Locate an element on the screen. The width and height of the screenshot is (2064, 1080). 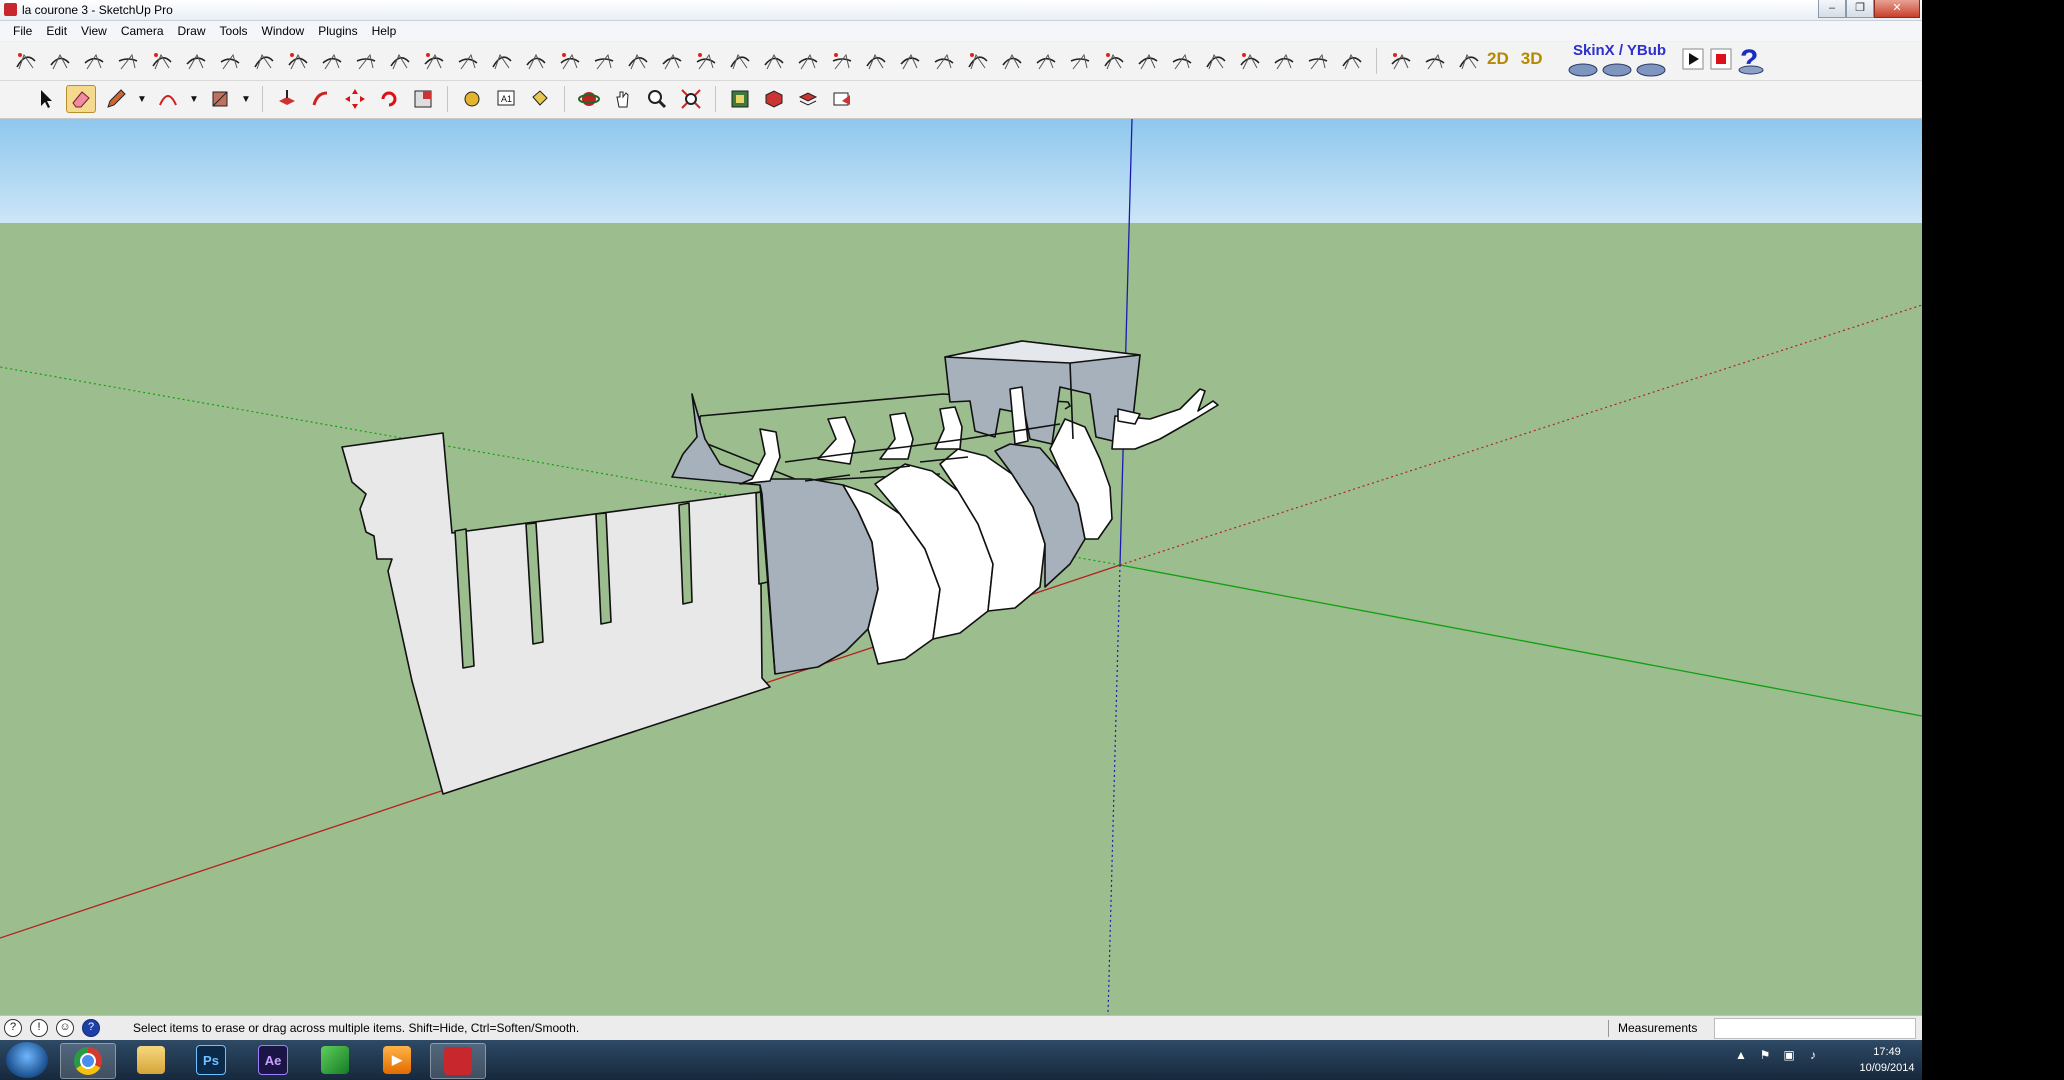
zoom-icon is located at coordinates (657, 99).